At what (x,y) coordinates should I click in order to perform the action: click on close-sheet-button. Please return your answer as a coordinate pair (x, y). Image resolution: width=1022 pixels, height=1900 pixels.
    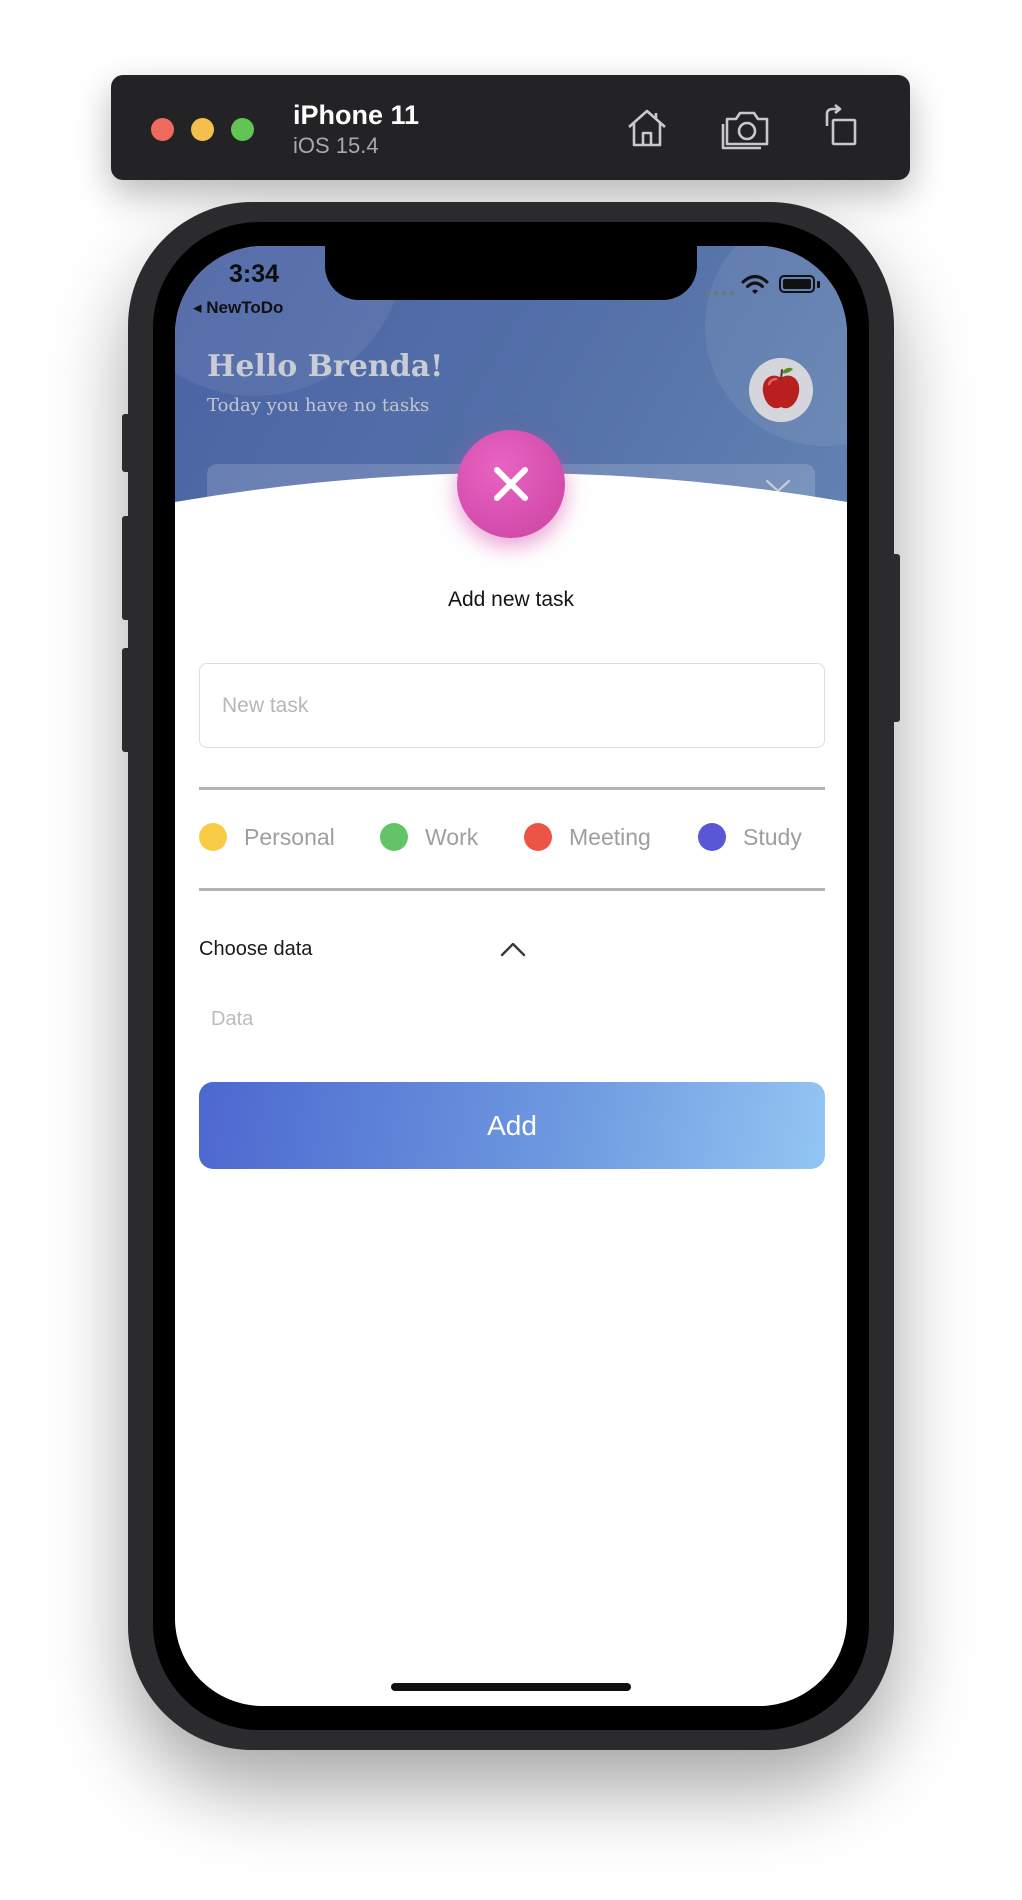
    Looking at the image, I should click on (511, 484).